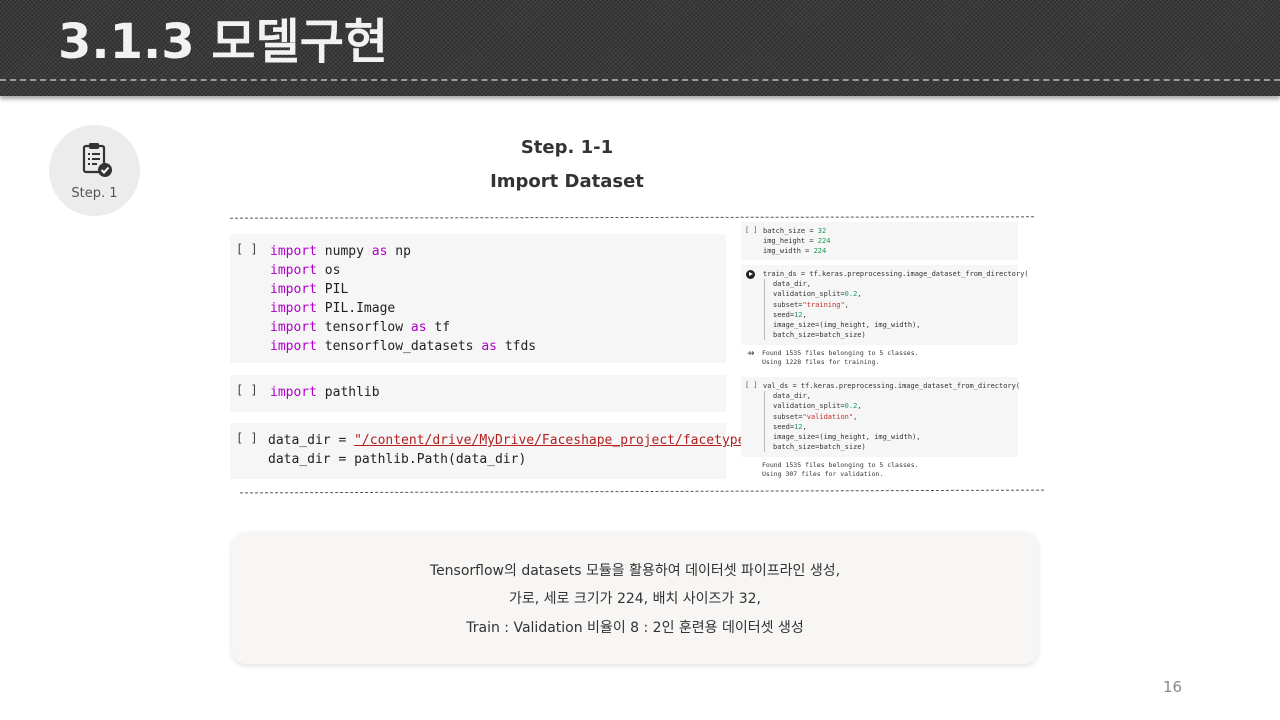 The height and width of the screenshot is (720, 1280). What do you see at coordinates (750, 274) in the screenshot?
I see `run-cell-icon` at bounding box center [750, 274].